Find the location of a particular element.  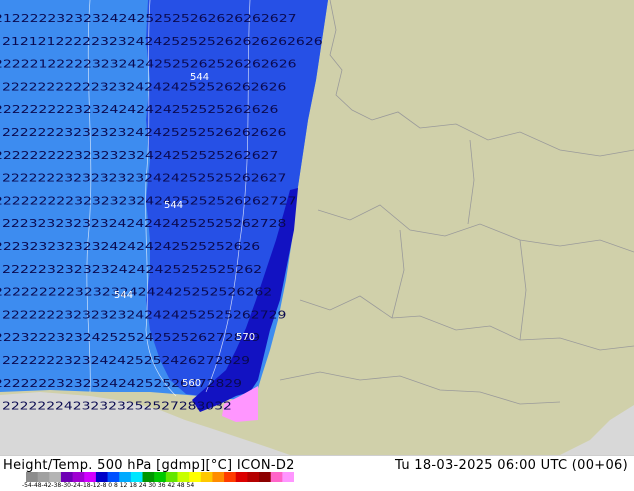

temperature-row-label: 22222223232323242424252525262729 is located at coordinates (144, 314).